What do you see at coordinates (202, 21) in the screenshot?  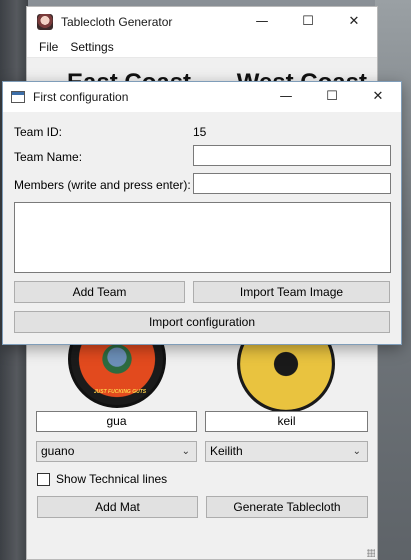 I see `main-titlebar: Tablecloth Generator — ☐ ✕` at bounding box center [202, 21].